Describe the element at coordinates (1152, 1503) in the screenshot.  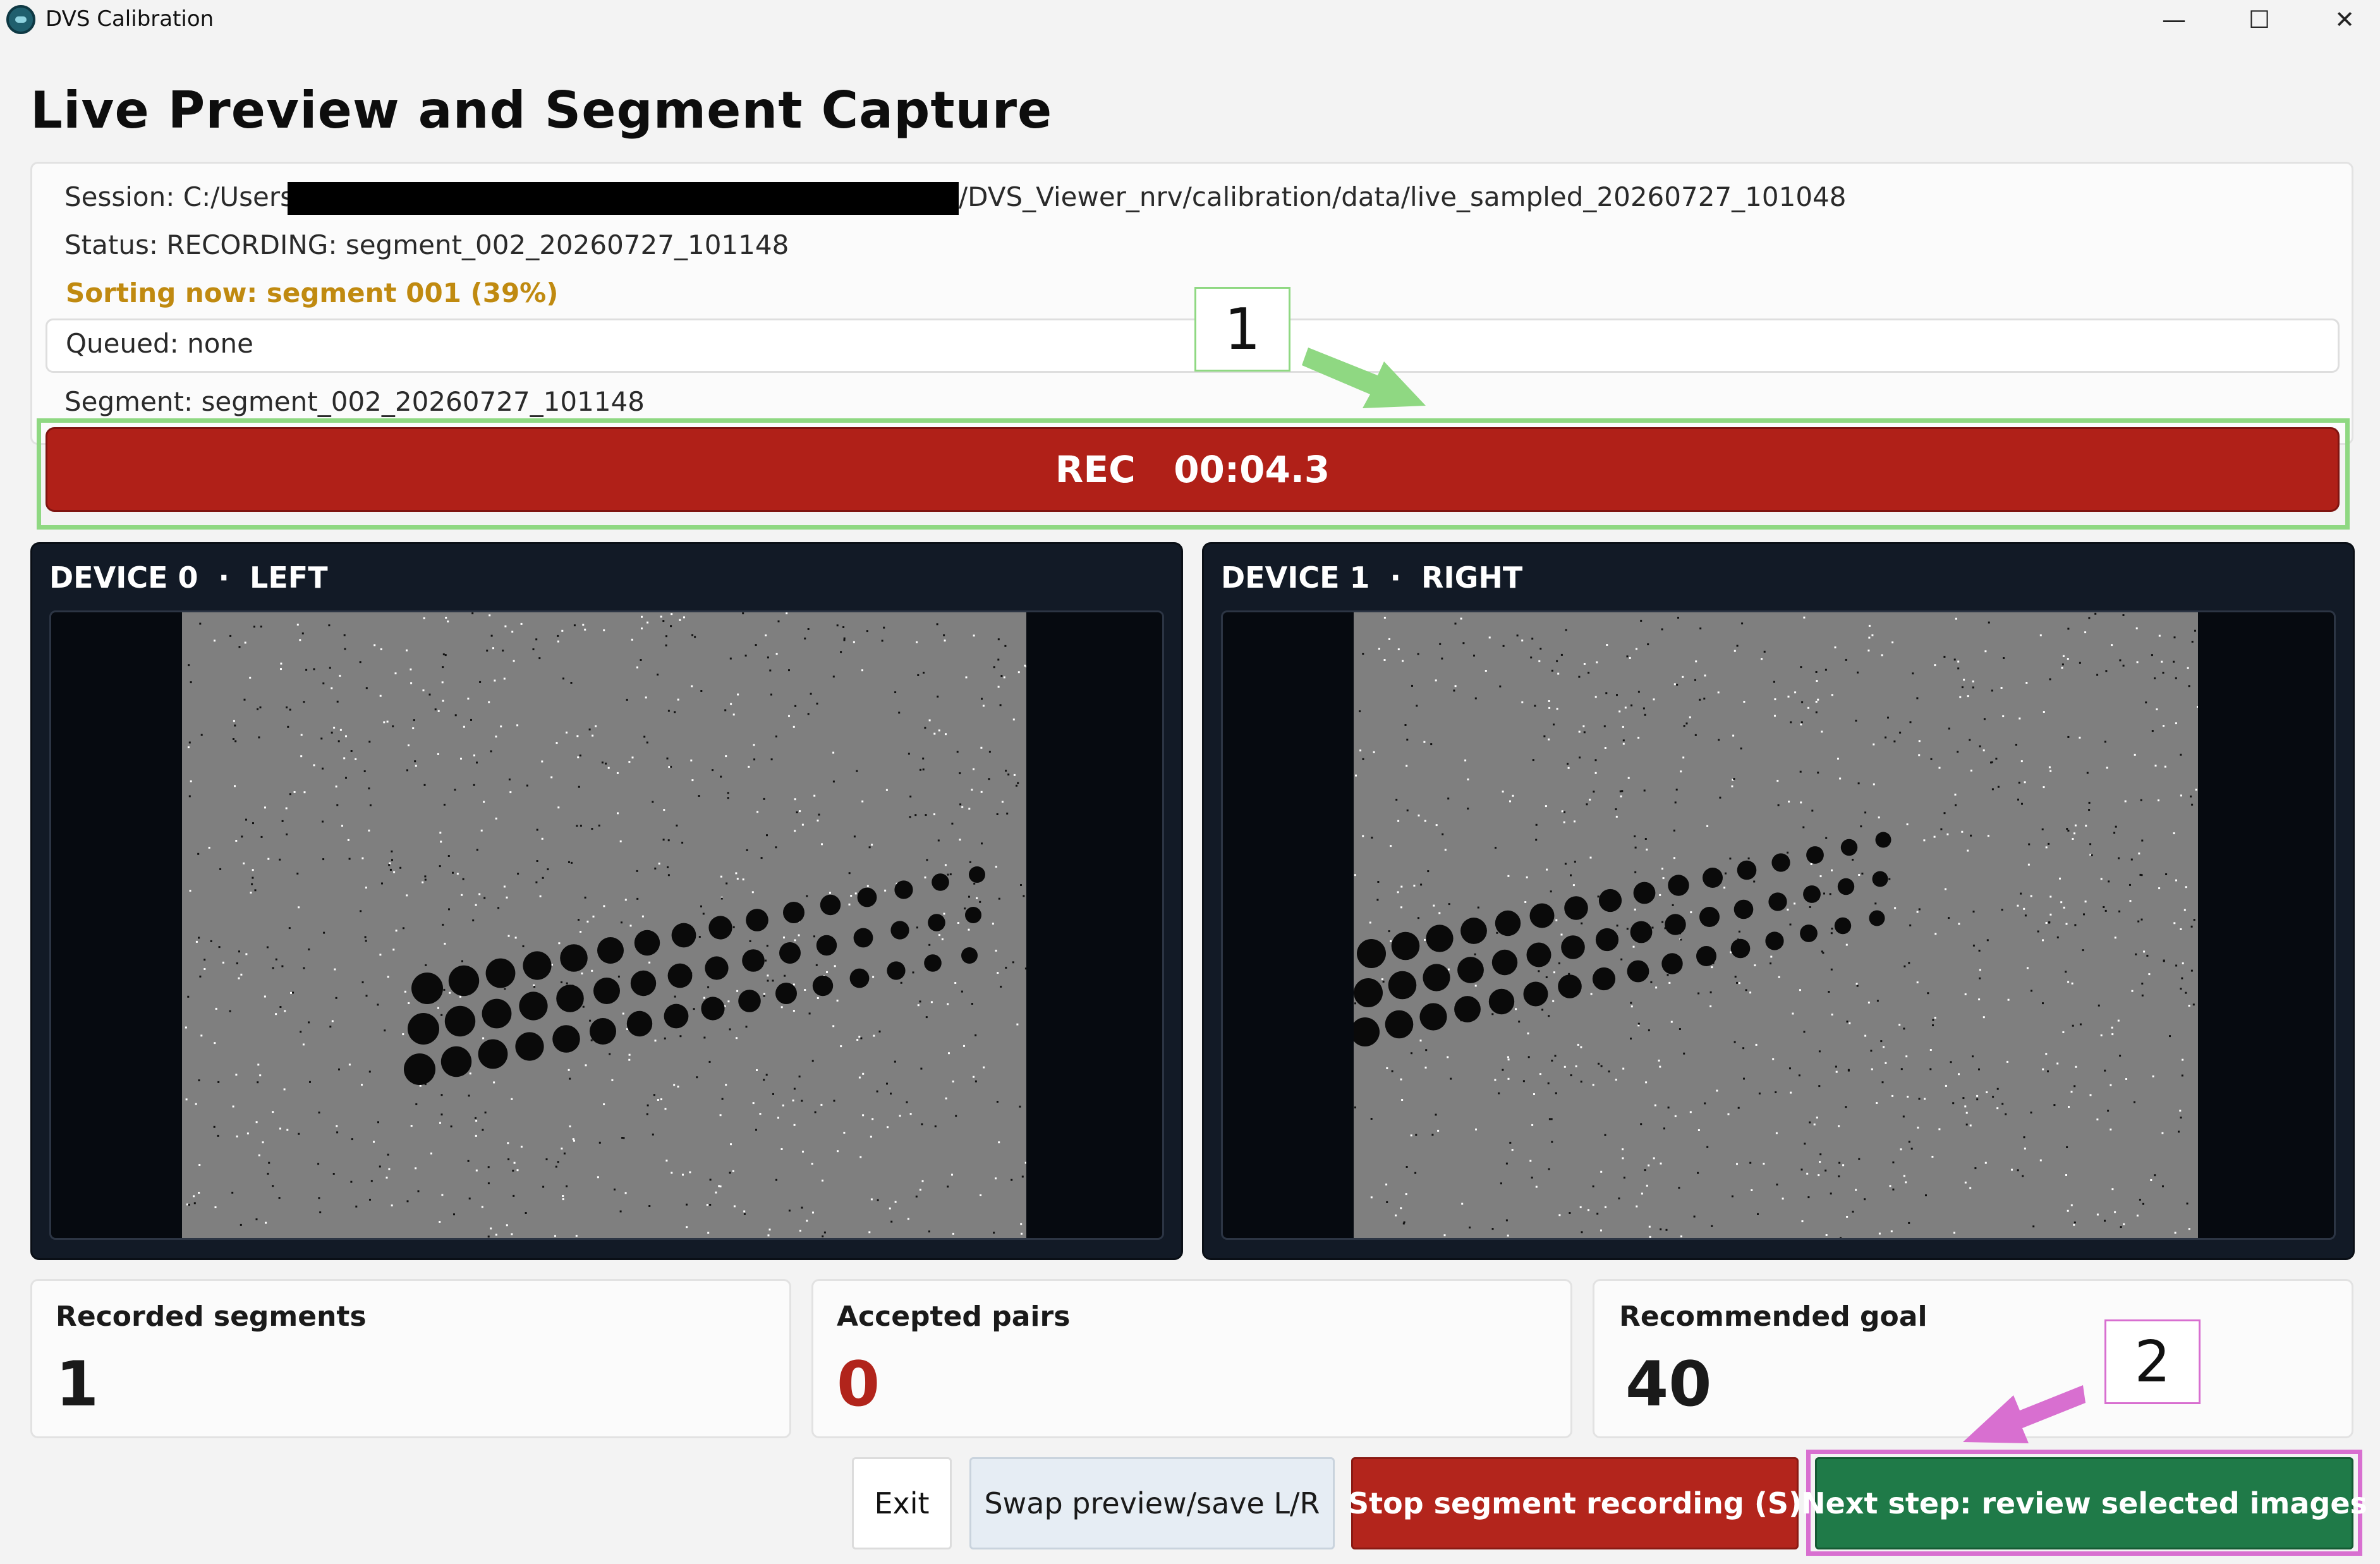
I see `swap-preview-button: Swap preview/save L/R` at that location.